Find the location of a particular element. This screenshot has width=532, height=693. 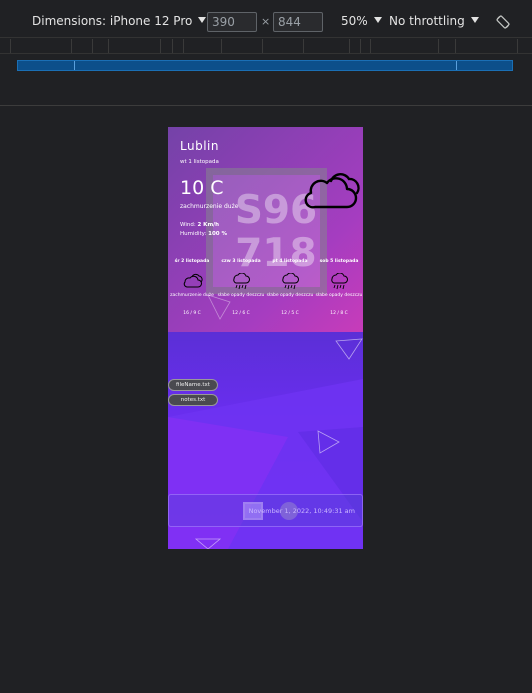

divider is located at coordinates (266, 105).